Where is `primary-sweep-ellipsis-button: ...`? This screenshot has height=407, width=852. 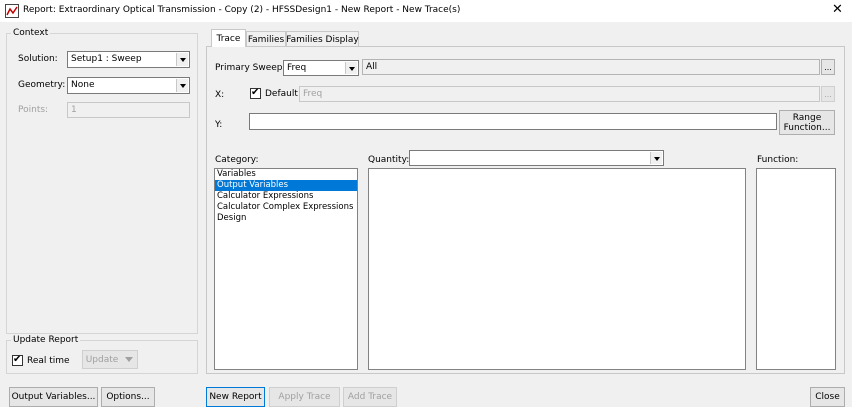 primary-sweep-ellipsis-button: ... is located at coordinates (828, 67).